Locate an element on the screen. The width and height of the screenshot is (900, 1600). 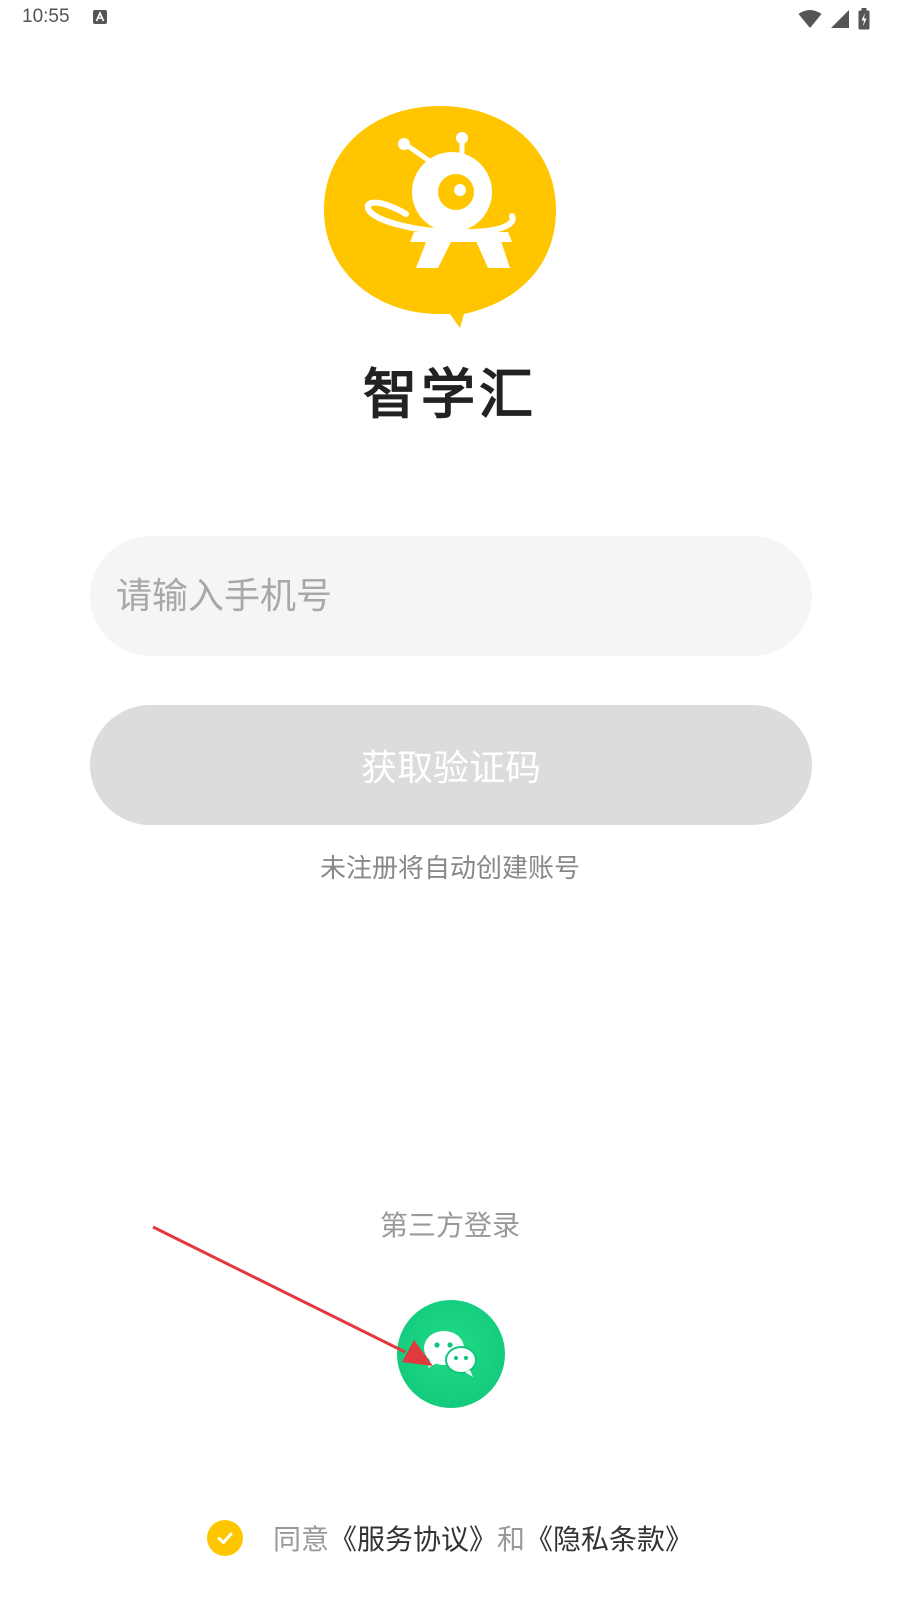
app-logo is located at coordinates (440, 217).